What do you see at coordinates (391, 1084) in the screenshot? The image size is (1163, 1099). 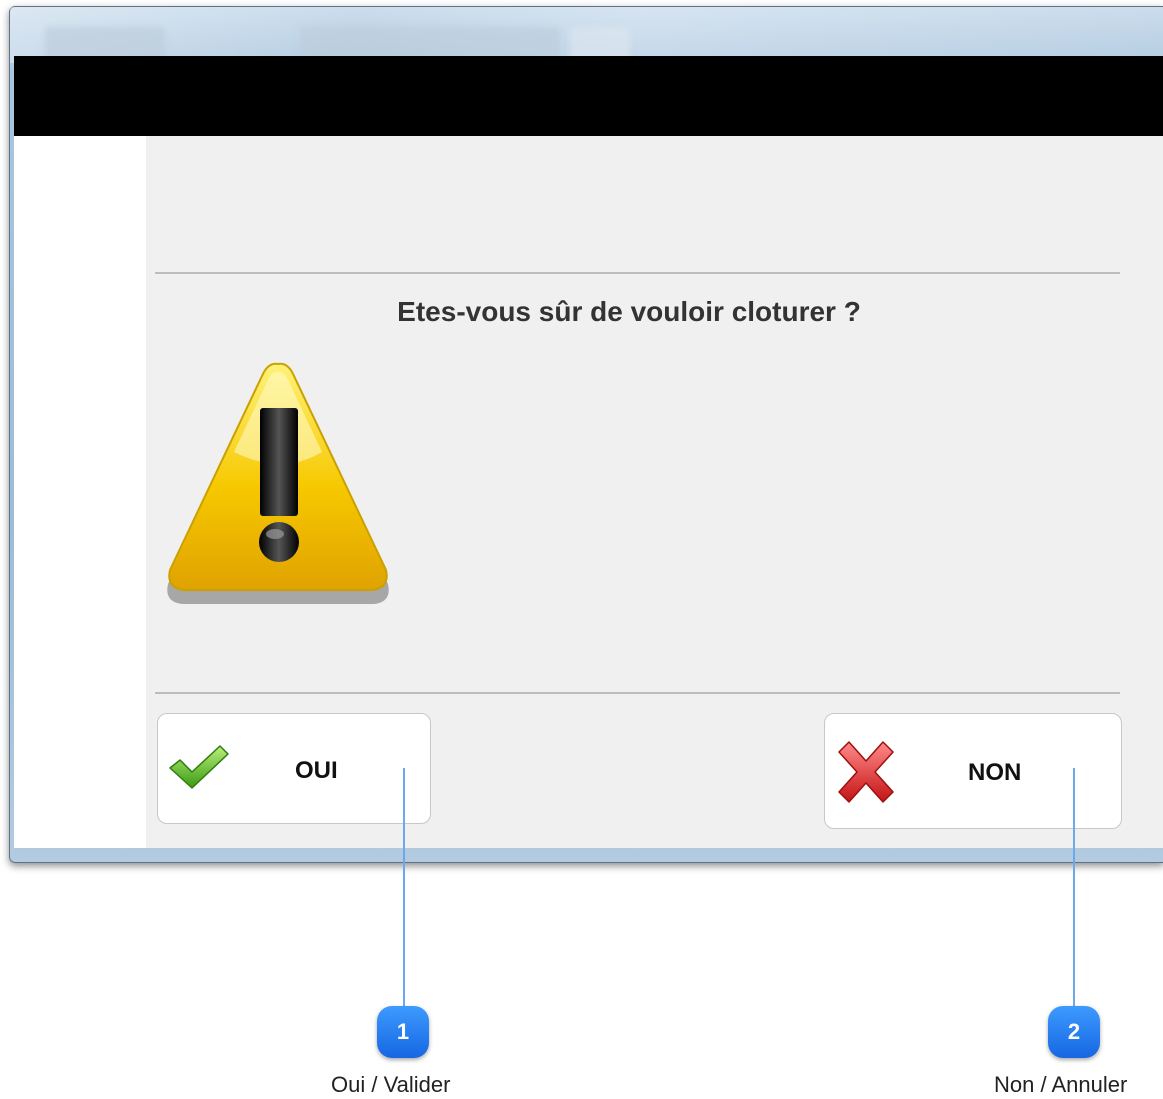 I see `callout-label: Oui / Valider` at bounding box center [391, 1084].